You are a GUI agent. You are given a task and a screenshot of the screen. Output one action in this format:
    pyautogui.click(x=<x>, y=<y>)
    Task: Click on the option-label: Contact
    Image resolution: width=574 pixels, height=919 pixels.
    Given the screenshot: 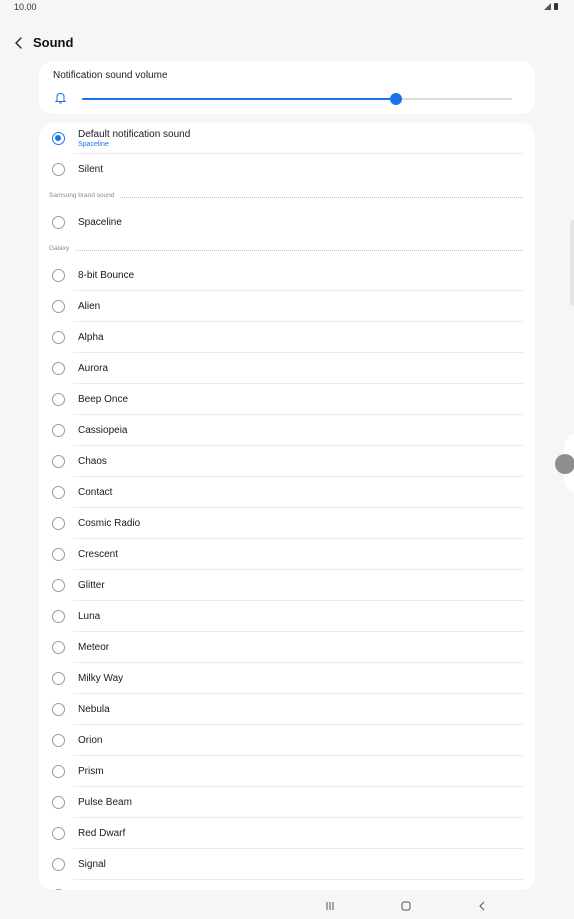 What is the action you would take?
    pyautogui.click(x=95, y=492)
    